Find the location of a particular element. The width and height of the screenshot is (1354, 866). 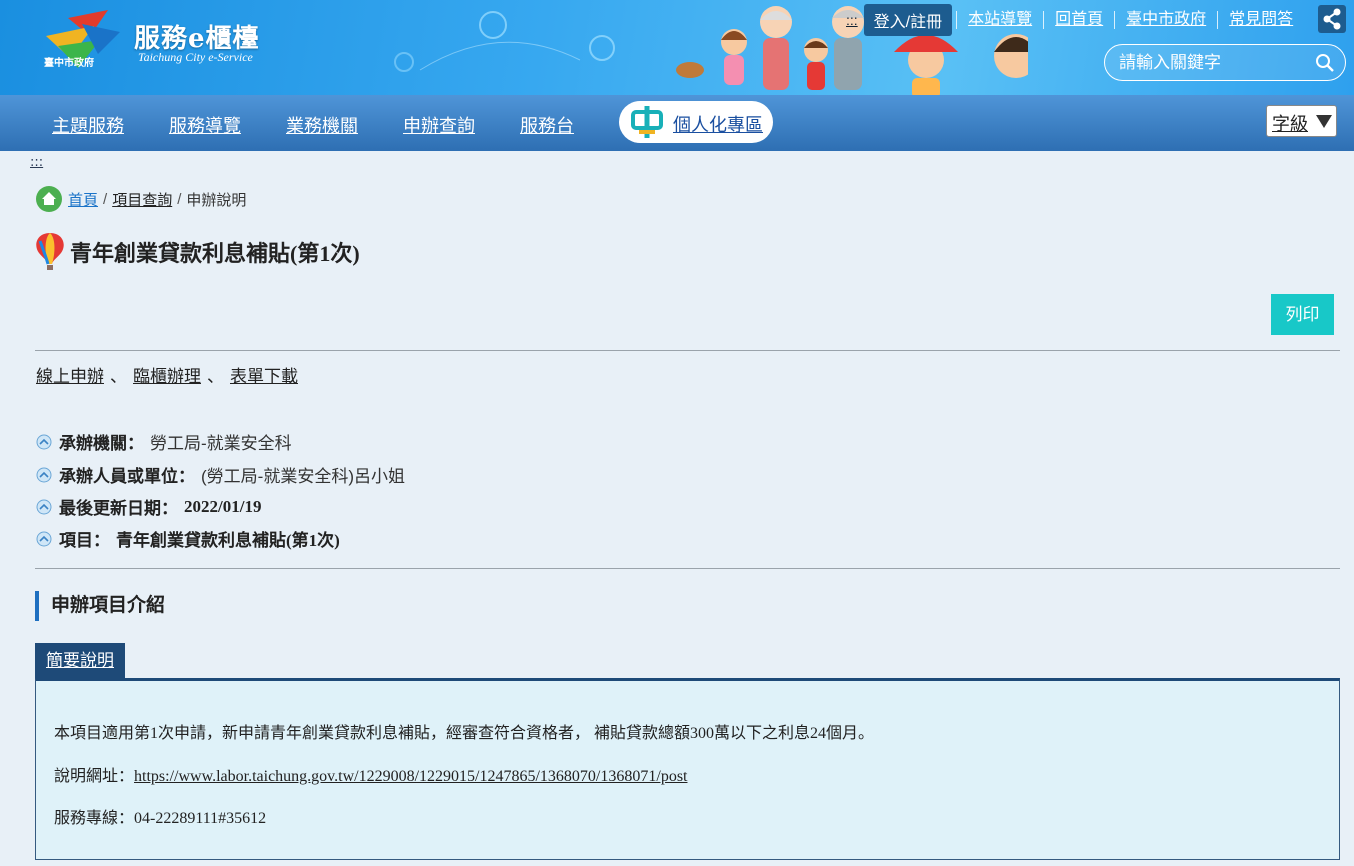

taichung-gov-link: 臺中市政府 is located at coordinates (1165, 20).